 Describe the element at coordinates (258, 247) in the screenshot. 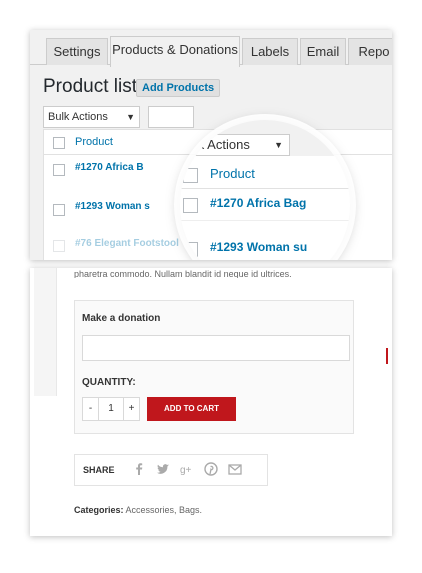

I see `zoom-product-link: #1293 Woman su` at that location.